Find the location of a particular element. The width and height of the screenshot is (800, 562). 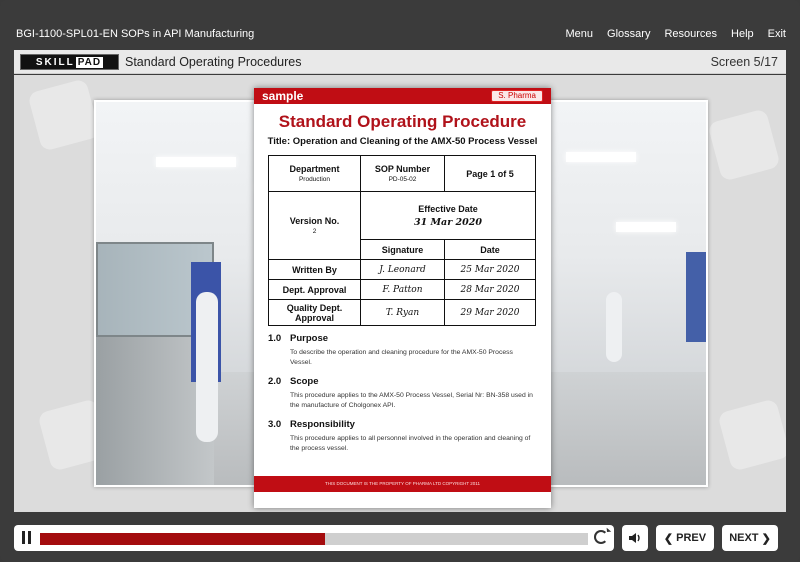

nav-menu: Menu is located at coordinates (580, 34).